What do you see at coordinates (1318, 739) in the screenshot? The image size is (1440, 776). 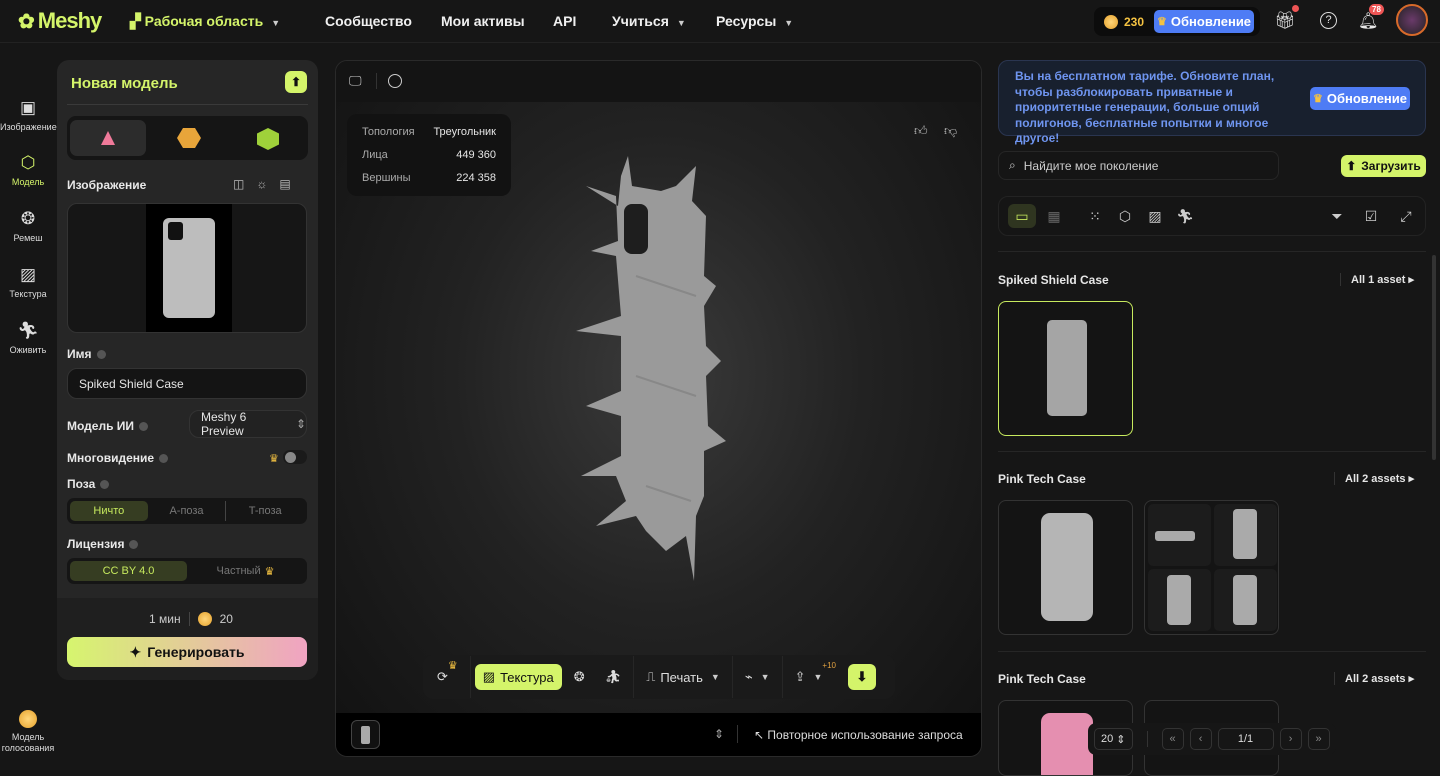 I see `last-page-button: »` at bounding box center [1318, 739].